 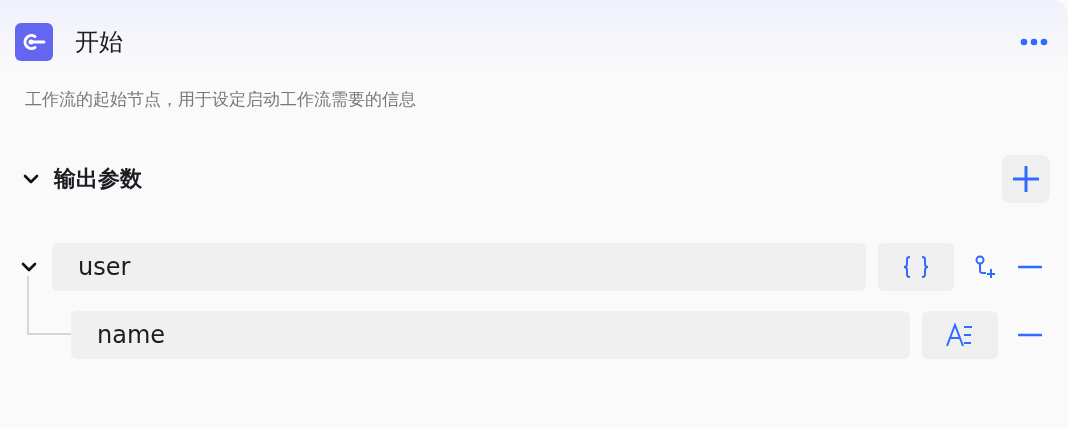 What do you see at coordinates (490, 335) in the screenshot?
I see `param-name-field: name` at bounding box center [490, 335].